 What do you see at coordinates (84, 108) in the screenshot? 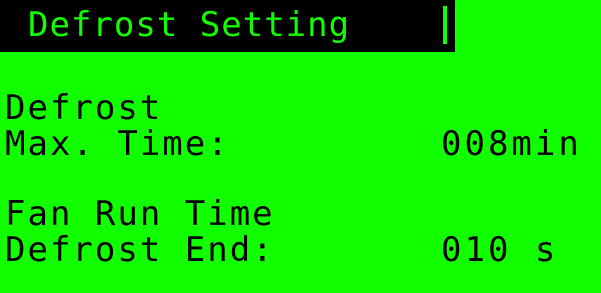
I see `defrost-max-time-label-line1: Defrost` at bounding box center [84, 108].